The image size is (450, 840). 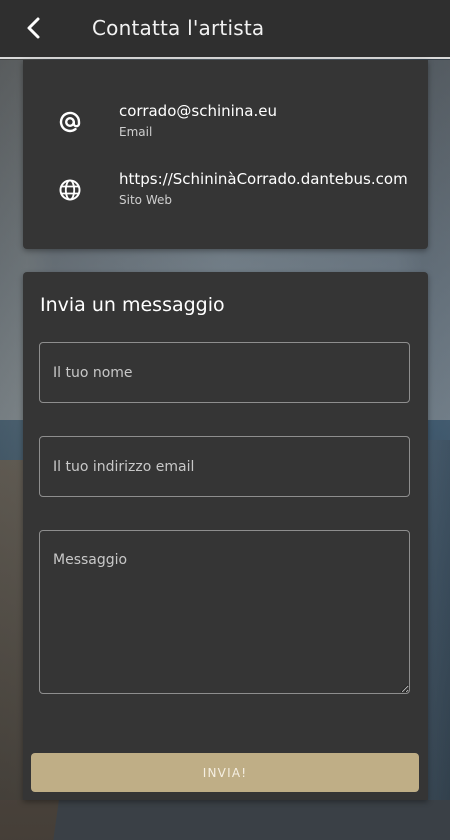 I want to click on contact-email-value: corrado@schinina.eu, so click(x=198, y=111).